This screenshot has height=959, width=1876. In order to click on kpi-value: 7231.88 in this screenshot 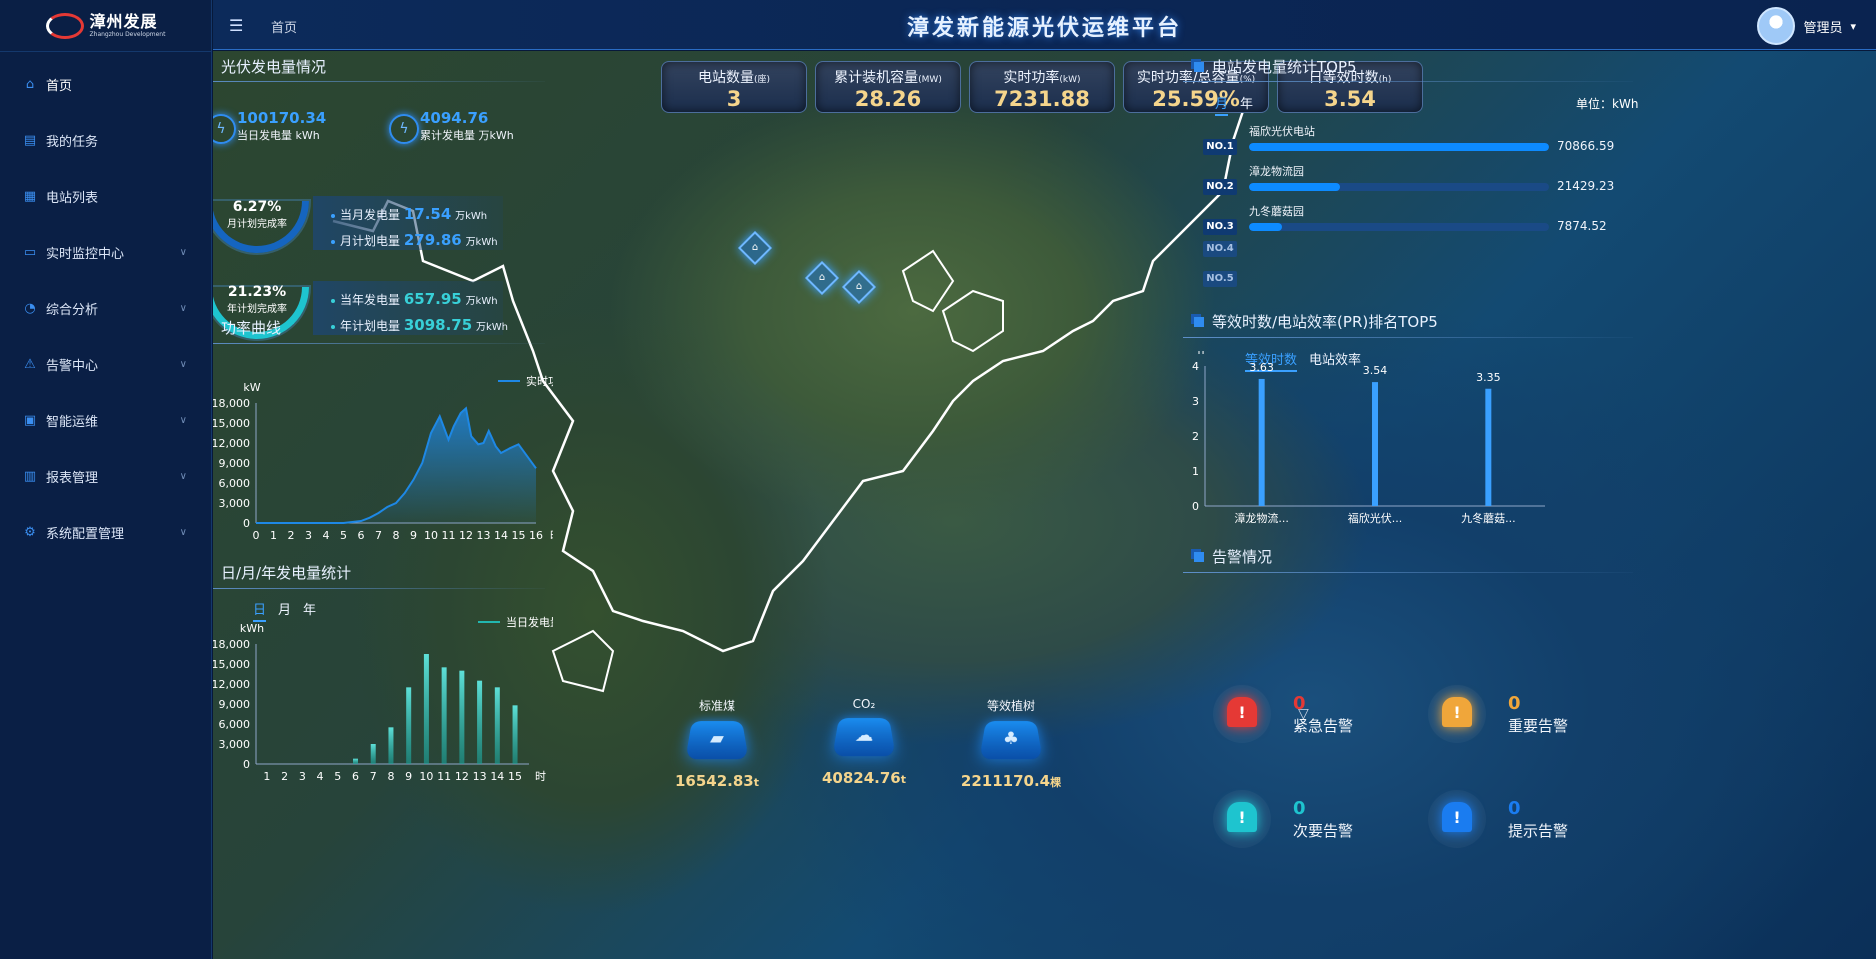, I will do `click(1042, 99)`.